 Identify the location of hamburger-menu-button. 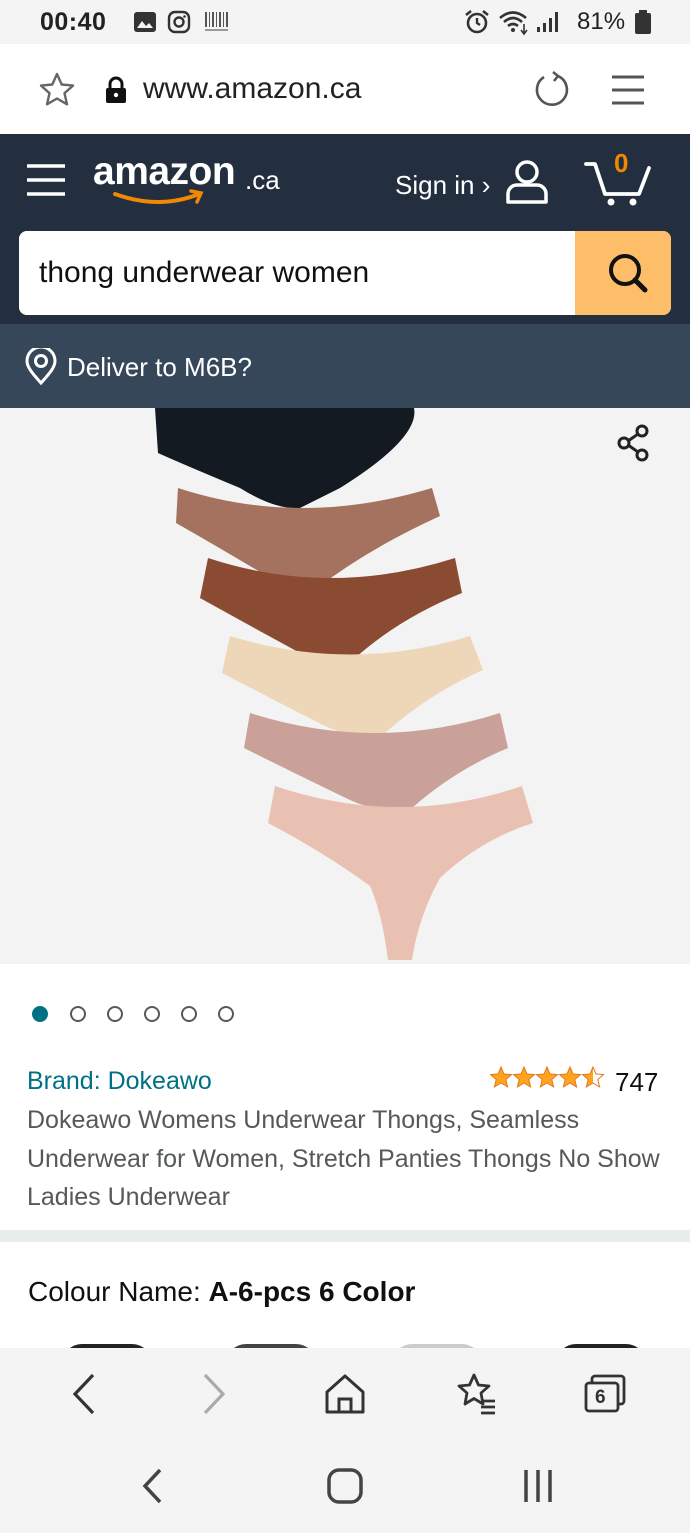
(46, 181).